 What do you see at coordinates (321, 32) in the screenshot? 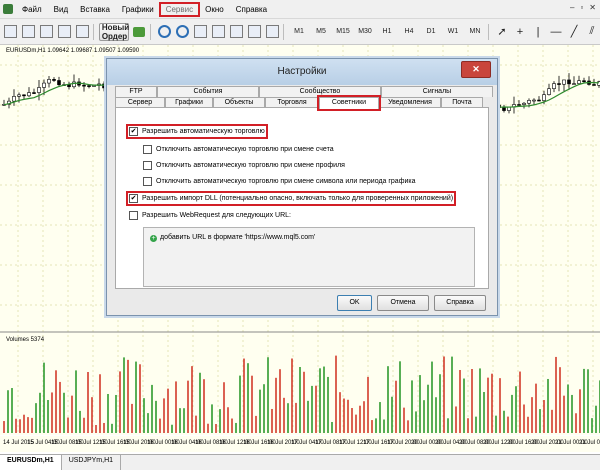
I see `period-m5: M5` at bounding box center [321, 32].